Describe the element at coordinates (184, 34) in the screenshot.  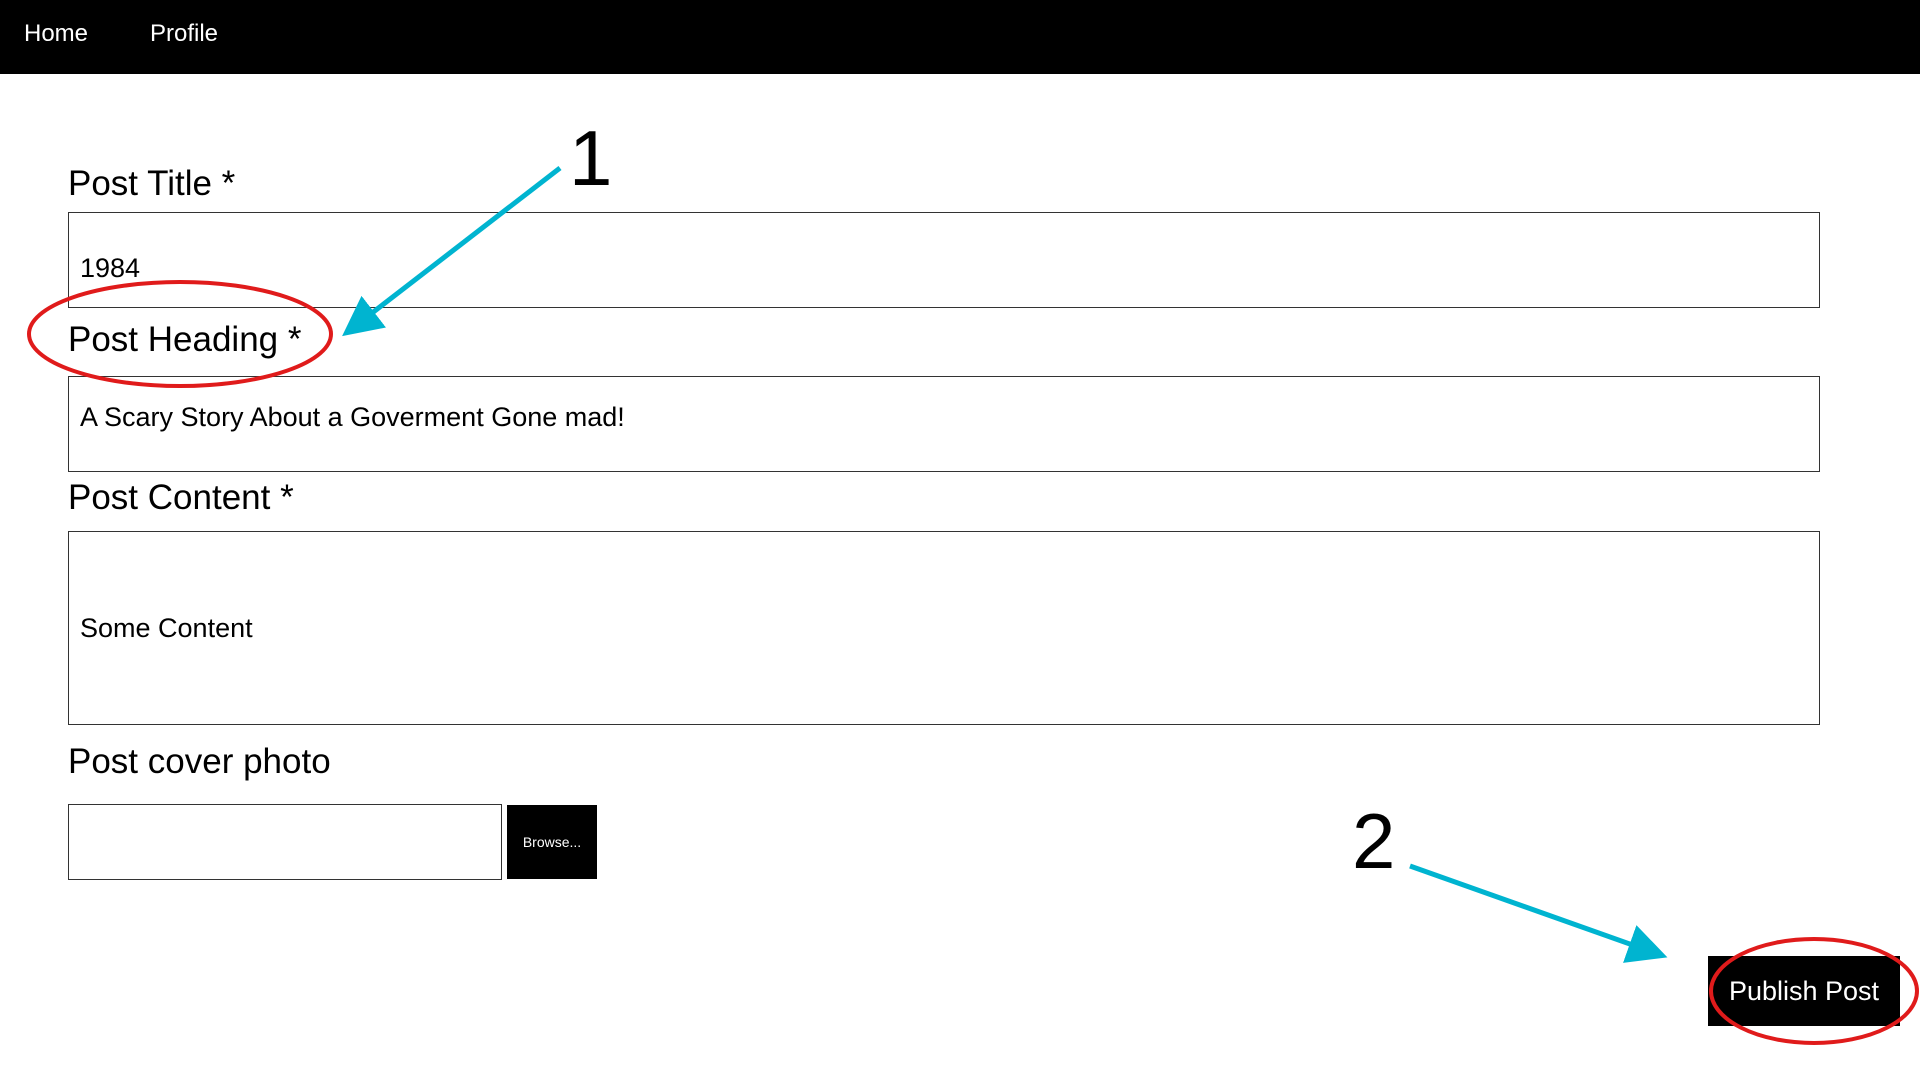
I see `nav-profile-link: Profile` at that location.